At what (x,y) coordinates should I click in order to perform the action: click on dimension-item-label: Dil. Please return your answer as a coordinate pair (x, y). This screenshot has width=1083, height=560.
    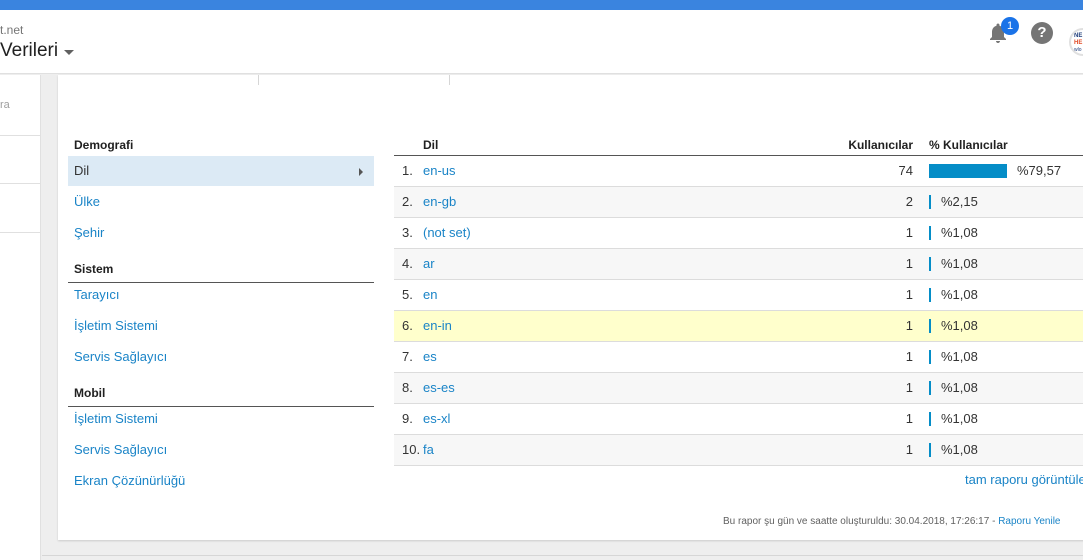
    Looking at the image, I should click on (82, 170).